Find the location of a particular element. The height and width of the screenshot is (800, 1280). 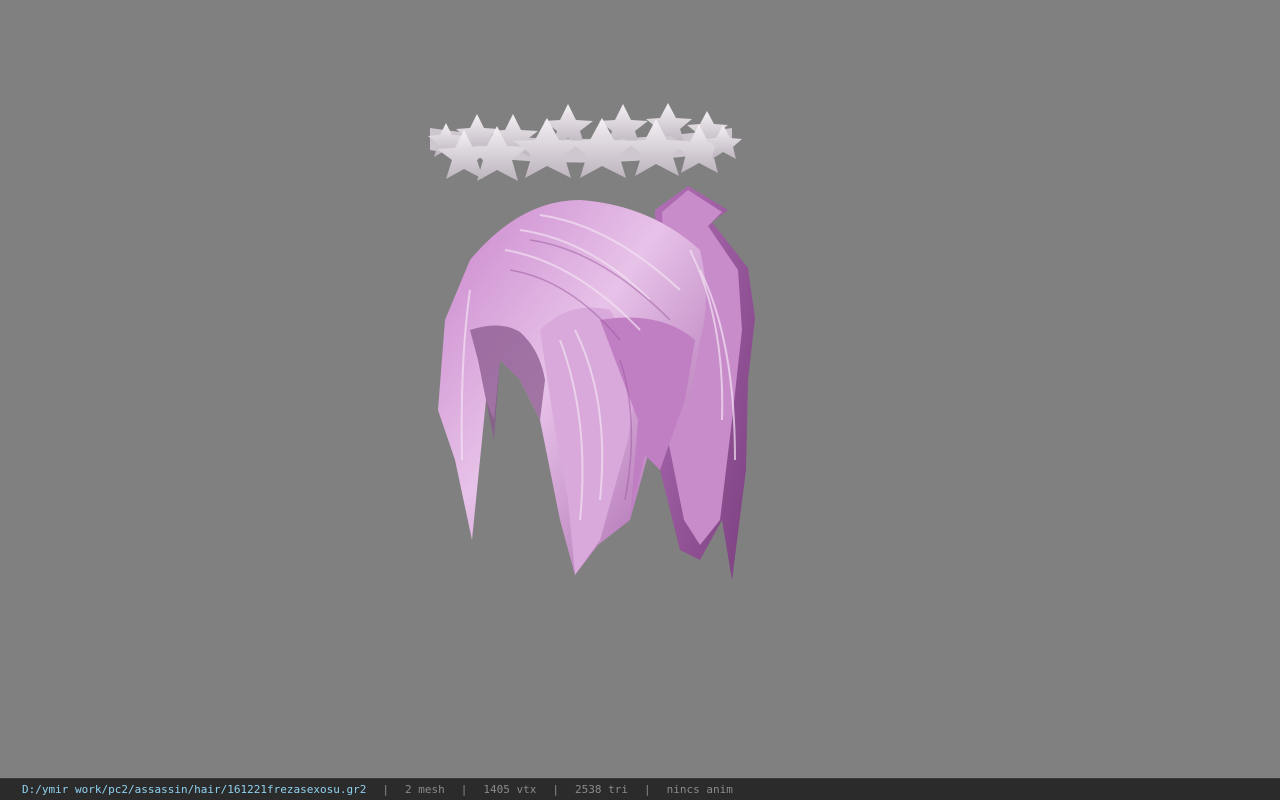

mesh-count: 2 mesh is located at coordinates (425, 789).